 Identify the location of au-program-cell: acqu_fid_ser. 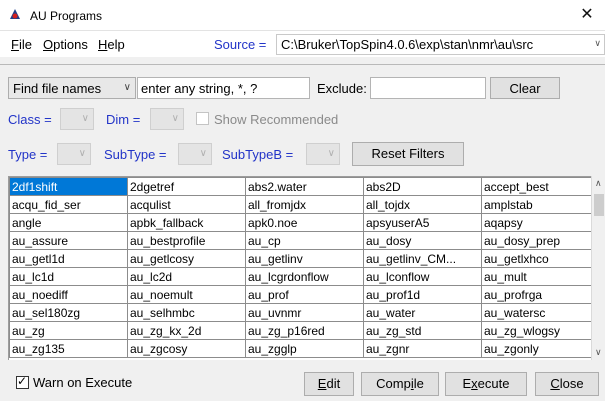
(68, 204).